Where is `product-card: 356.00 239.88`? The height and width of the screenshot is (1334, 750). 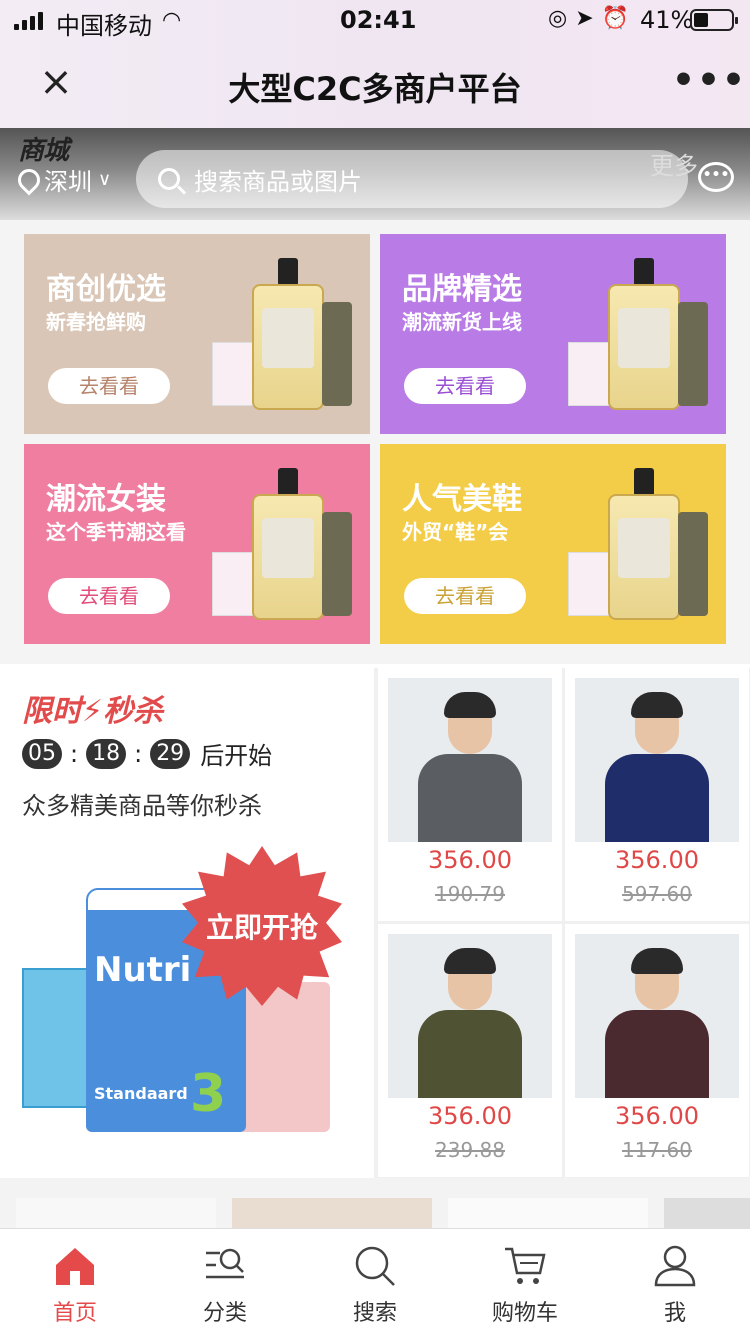
product-card: 356.00 239.88 is located at coordinates (470, 1050).